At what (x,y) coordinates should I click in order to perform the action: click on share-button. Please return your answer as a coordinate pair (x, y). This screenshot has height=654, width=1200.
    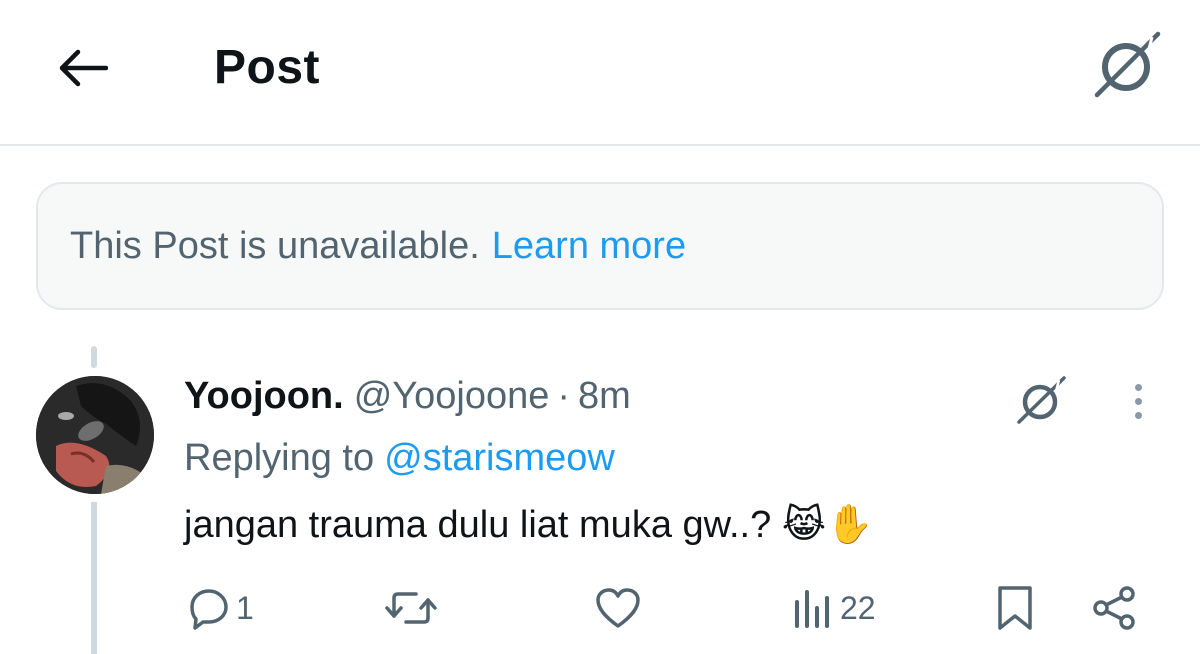
    Looking at the image, I should click on (1114, 608).